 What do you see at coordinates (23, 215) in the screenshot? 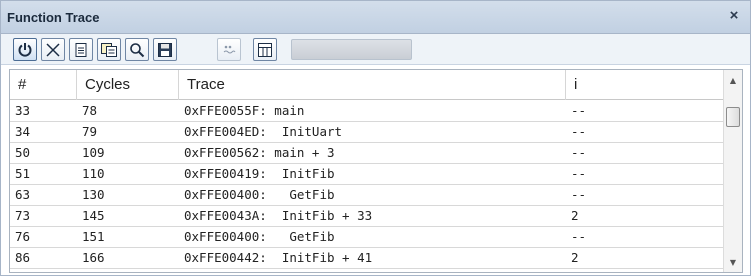
I see `row-number: 73` at bounding box center [23, 215].